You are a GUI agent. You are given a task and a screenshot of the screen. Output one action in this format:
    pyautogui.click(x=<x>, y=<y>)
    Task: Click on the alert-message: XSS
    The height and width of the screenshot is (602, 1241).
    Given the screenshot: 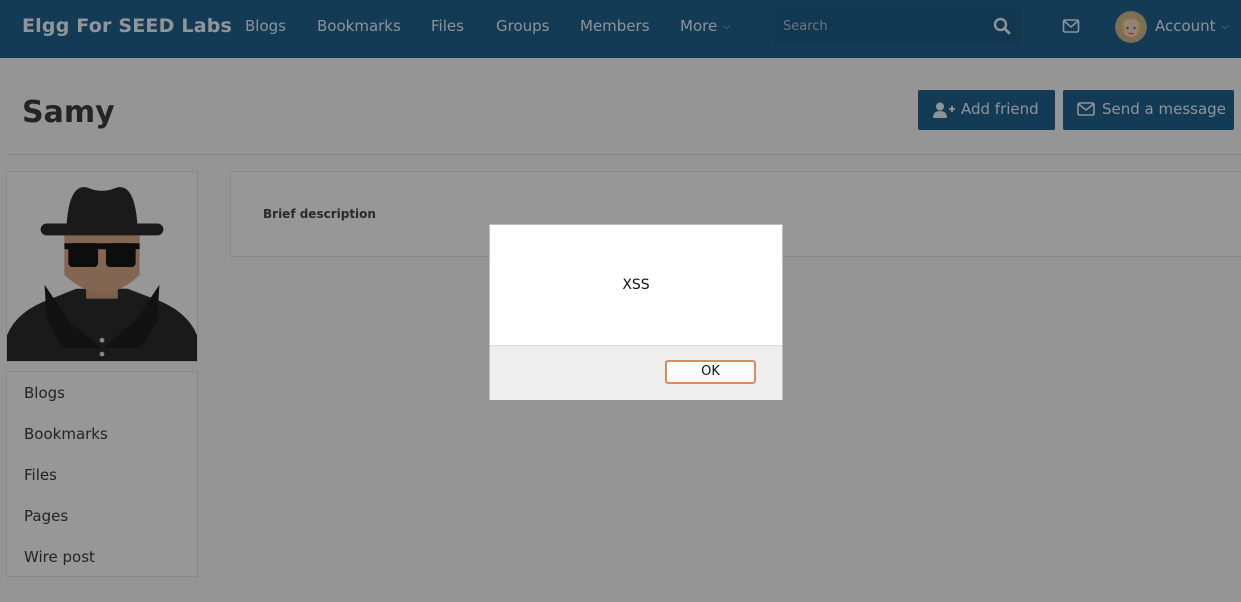 What is the action you would take?
    pyautogui.click(x=636, y=285)
    